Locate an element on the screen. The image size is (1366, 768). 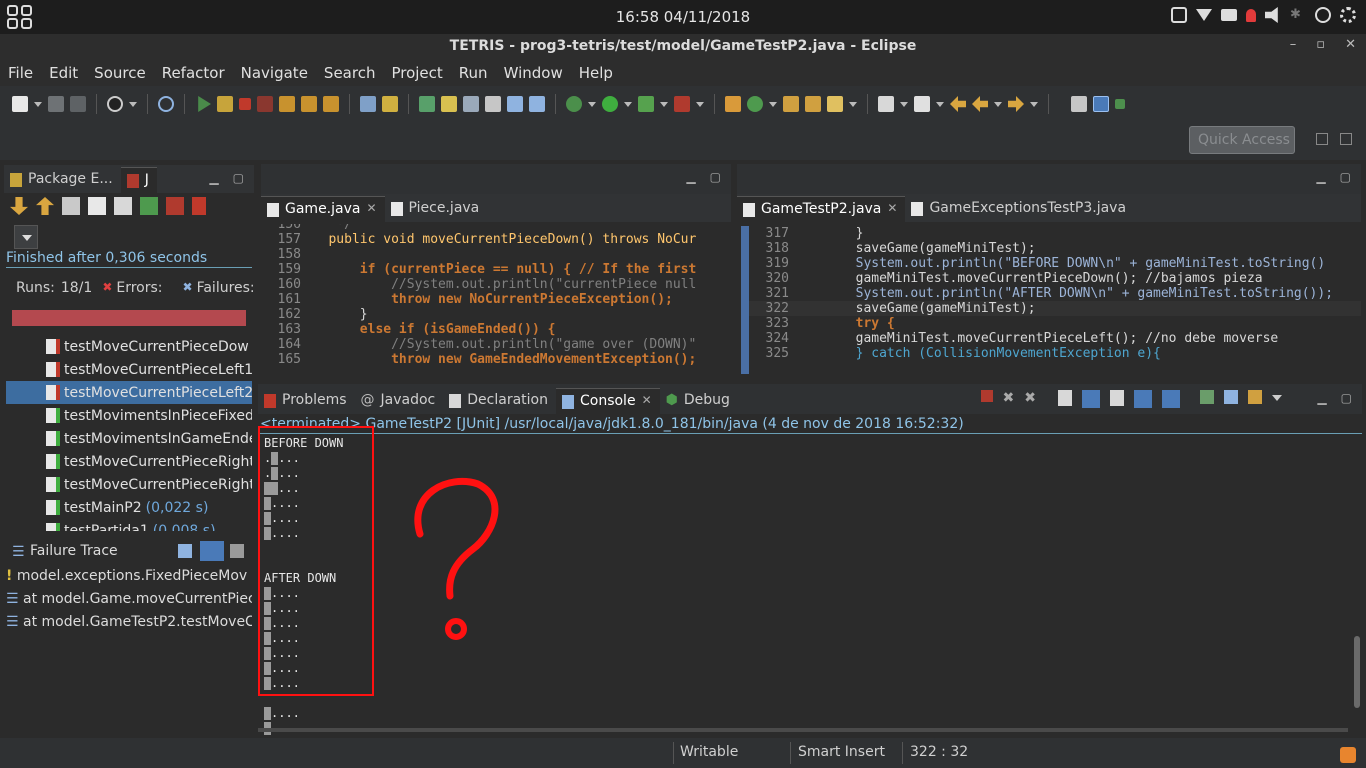
tab-game-java: Game.java ✕ is located at coordinates (323, 209).